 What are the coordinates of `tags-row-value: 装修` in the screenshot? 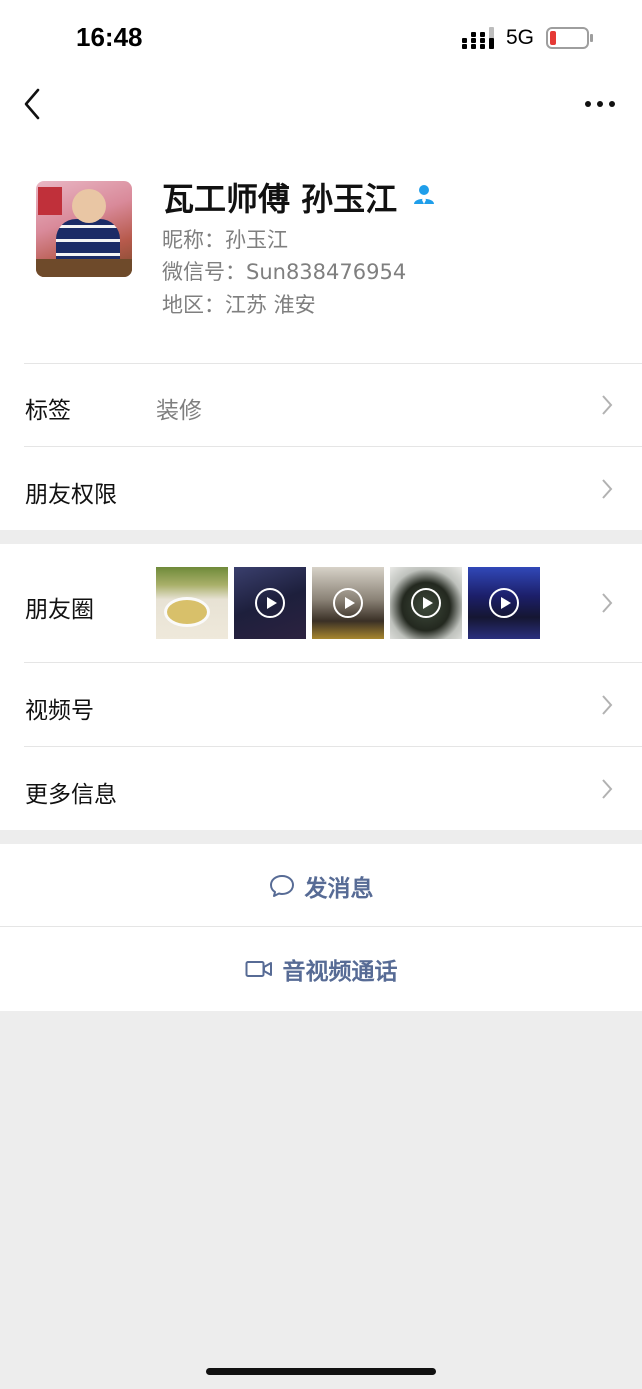 It's located at (179, 408).